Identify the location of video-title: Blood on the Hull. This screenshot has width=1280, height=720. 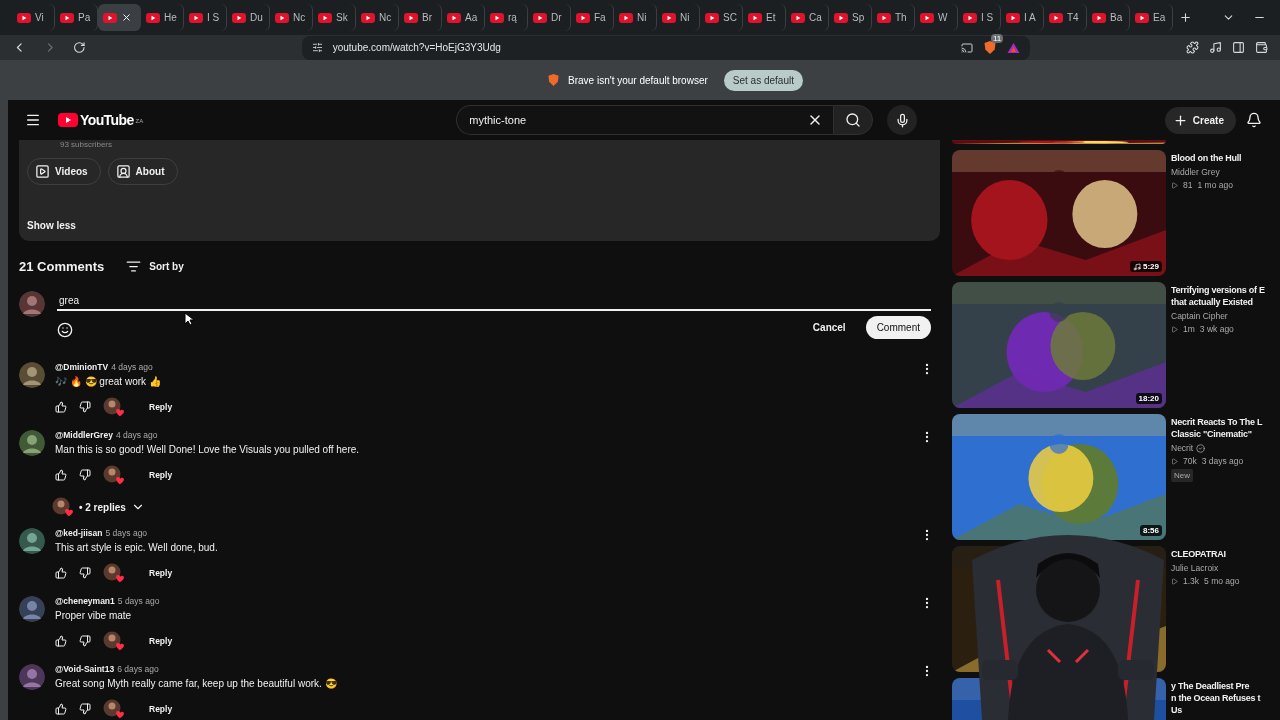
(1225, 158).